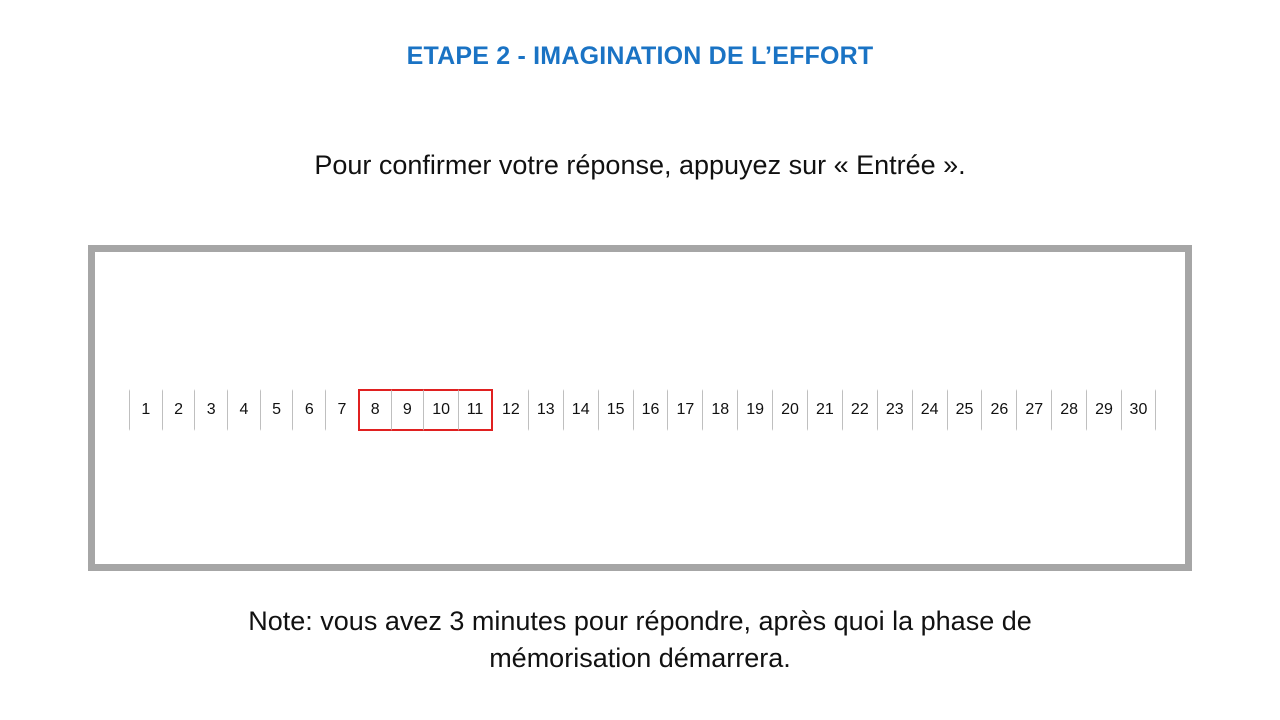  What do you see at coordinates (407, 410) in the screenshot?
I see `scale-option-9: 9` at bounding box center [407, 410].